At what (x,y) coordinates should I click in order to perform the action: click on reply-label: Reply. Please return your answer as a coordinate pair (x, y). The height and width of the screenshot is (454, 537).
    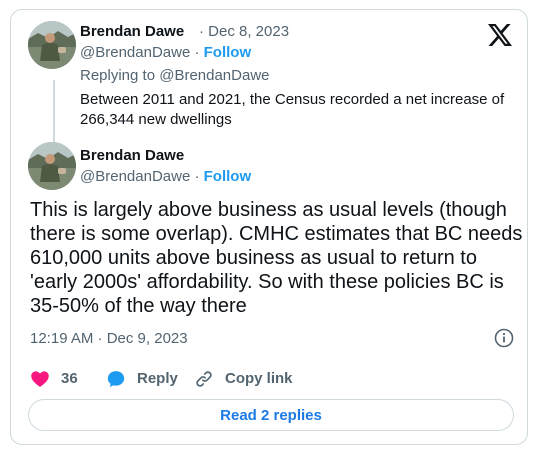
    Looking at the image, I should click on (157, 378).